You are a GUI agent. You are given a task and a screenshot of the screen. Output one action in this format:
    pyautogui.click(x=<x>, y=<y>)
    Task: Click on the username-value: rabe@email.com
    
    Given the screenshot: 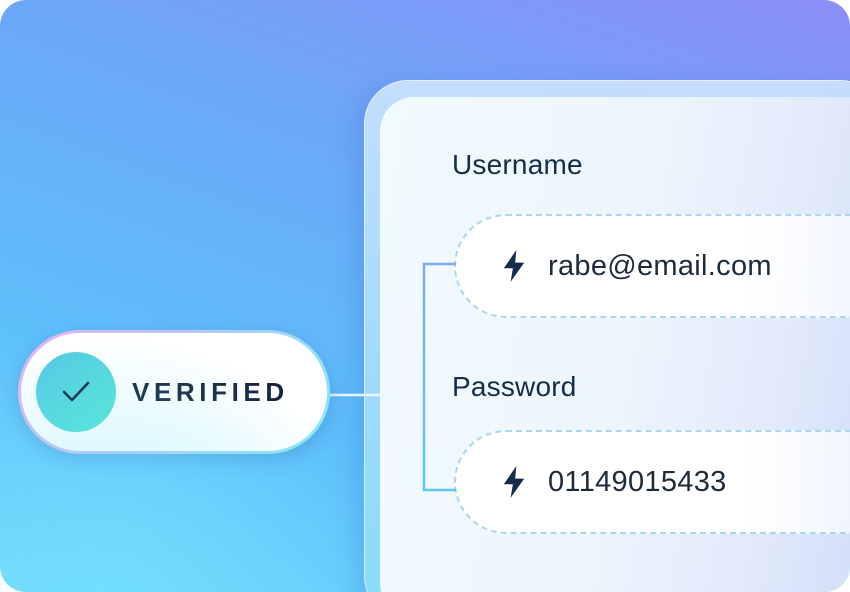 What is the action you would take?
    pyautogui.click(x=660, y=265)
    